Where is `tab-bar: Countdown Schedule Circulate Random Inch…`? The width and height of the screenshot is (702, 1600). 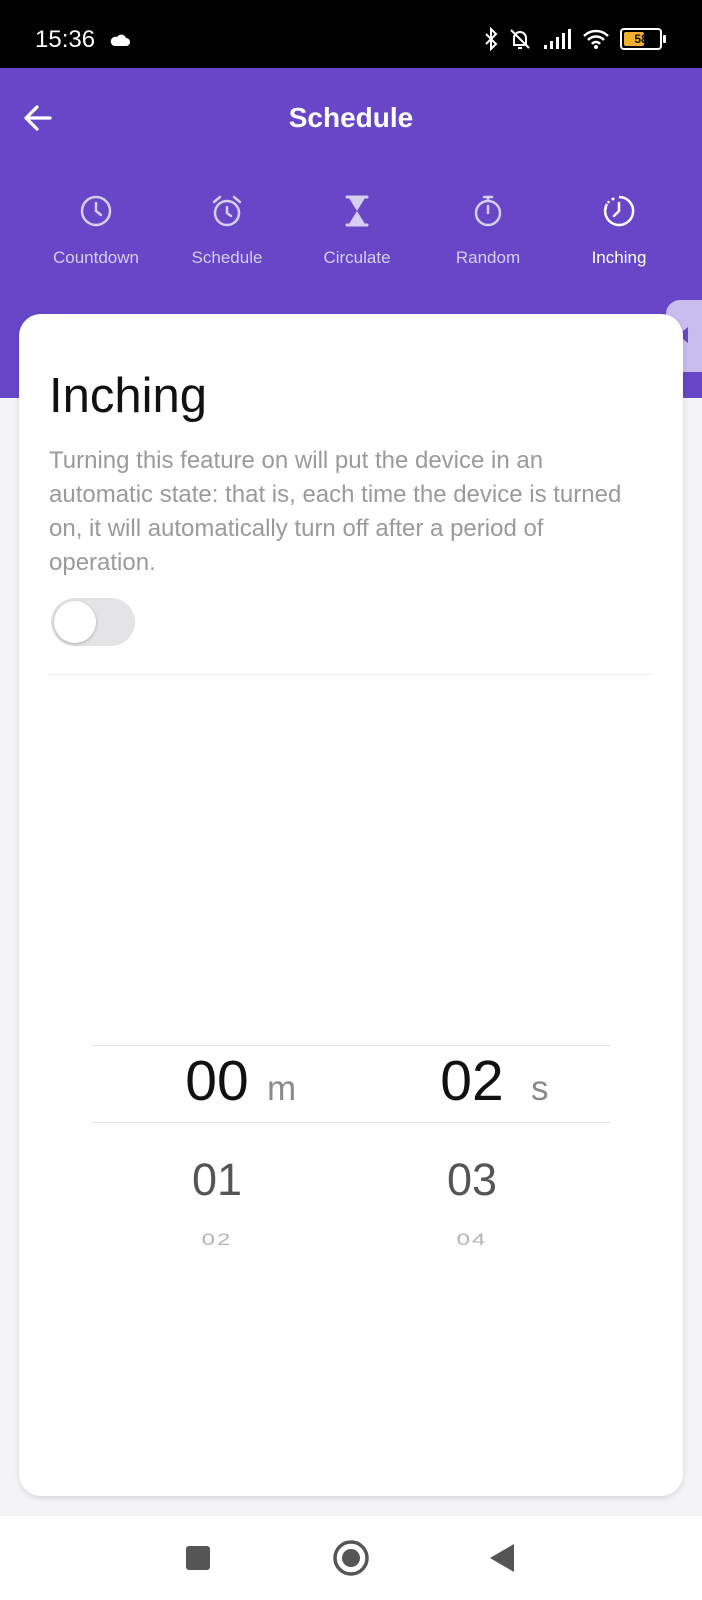
tab-bar: Countdown Schedule Circulate Random Inch… is located at coordinates (351, 268).